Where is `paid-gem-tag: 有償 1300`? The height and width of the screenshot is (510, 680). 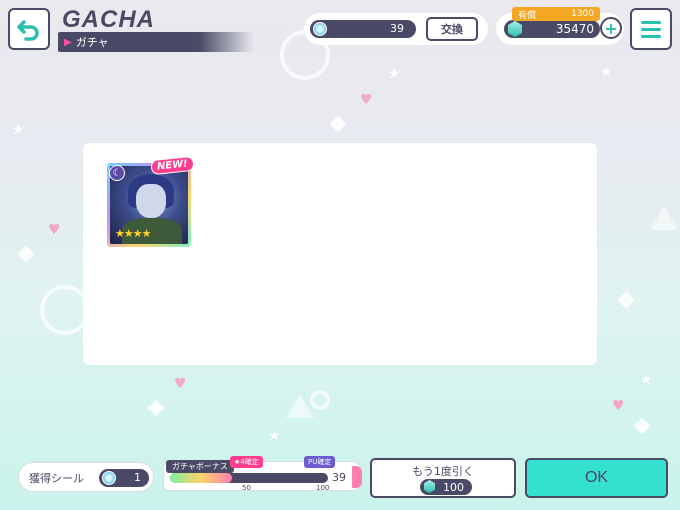 paid-gem-tag: 有償 1300 is located at coordinates (556, 14).